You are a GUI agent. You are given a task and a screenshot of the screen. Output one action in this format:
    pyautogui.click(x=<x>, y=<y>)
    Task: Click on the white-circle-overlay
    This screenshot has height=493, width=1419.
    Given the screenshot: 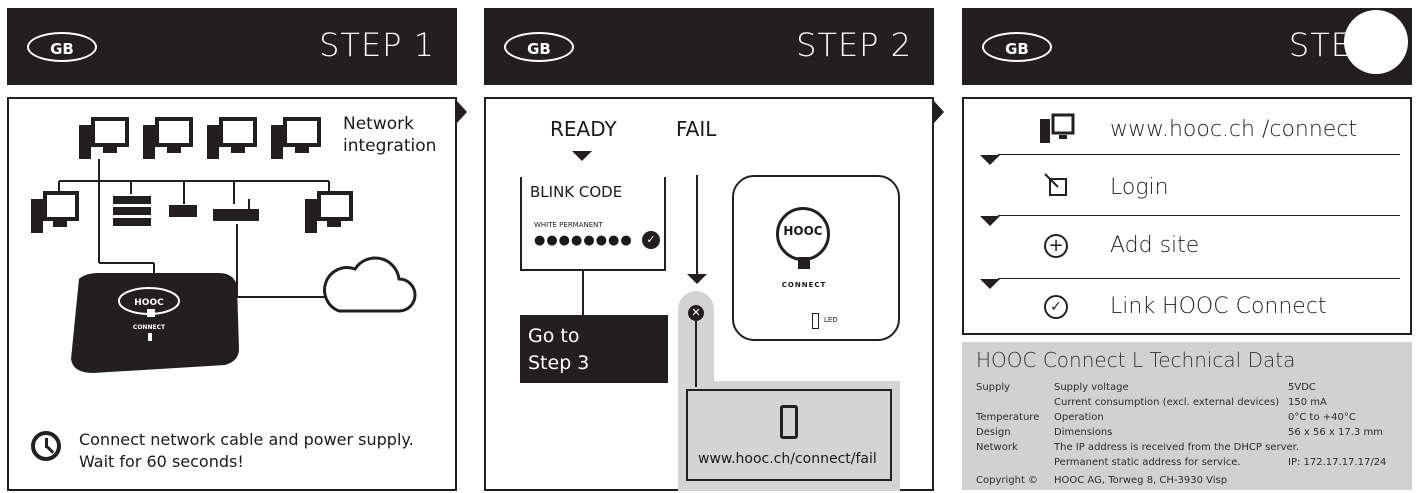 What is the action you would take?
    pyautogui.click(x=1376, y=42)
    